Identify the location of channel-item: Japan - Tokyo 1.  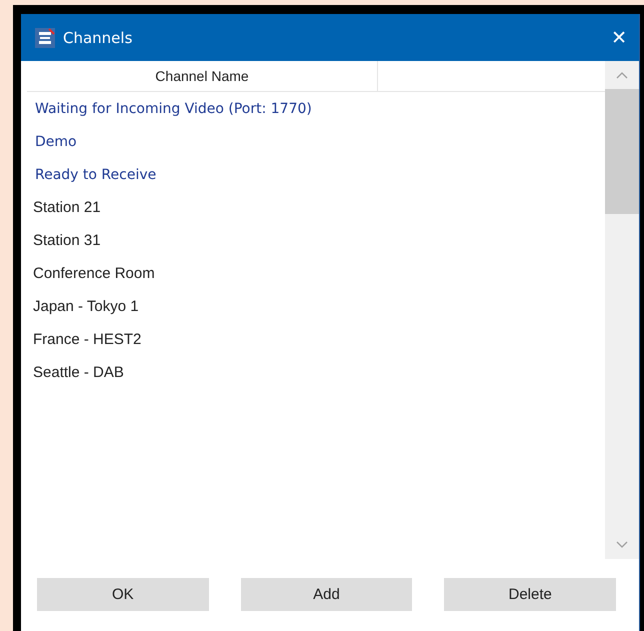
(316, 306).